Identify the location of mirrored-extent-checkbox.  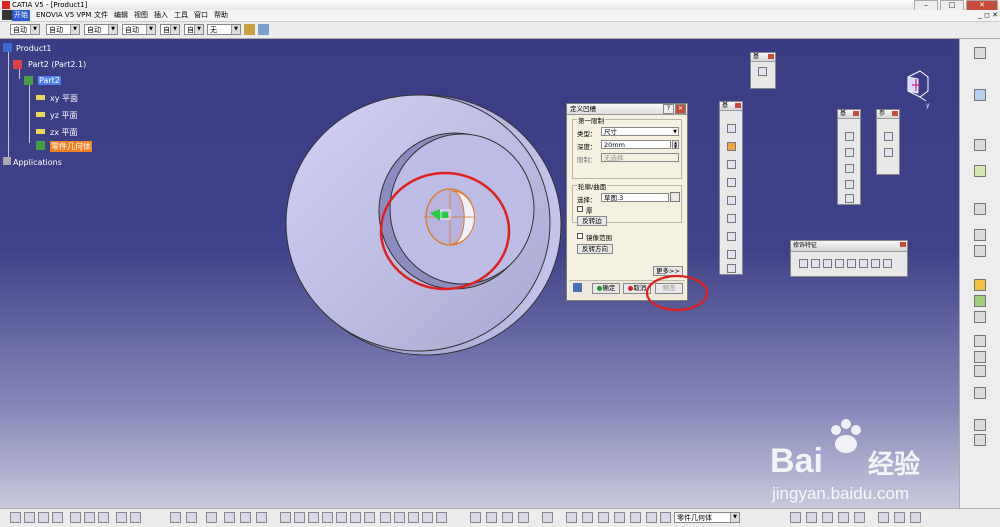
(580, 236).